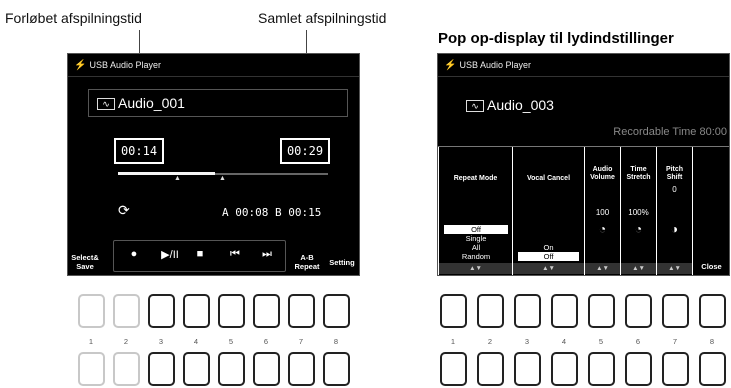 Image resolution: width=731 pixels, height=388 pixels. What do you see at coordinates (548, 256) in the screenshot?
I see `vocal-option-off: Off` at bounding box center [548, 256].